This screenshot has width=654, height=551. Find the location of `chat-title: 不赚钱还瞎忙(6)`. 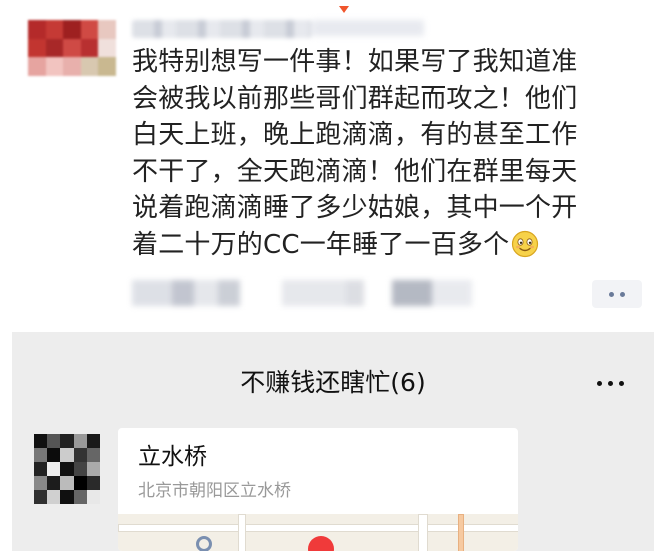

chat-title: 不赚钱还瞎忙(6) is located at coordinates (333, 382).